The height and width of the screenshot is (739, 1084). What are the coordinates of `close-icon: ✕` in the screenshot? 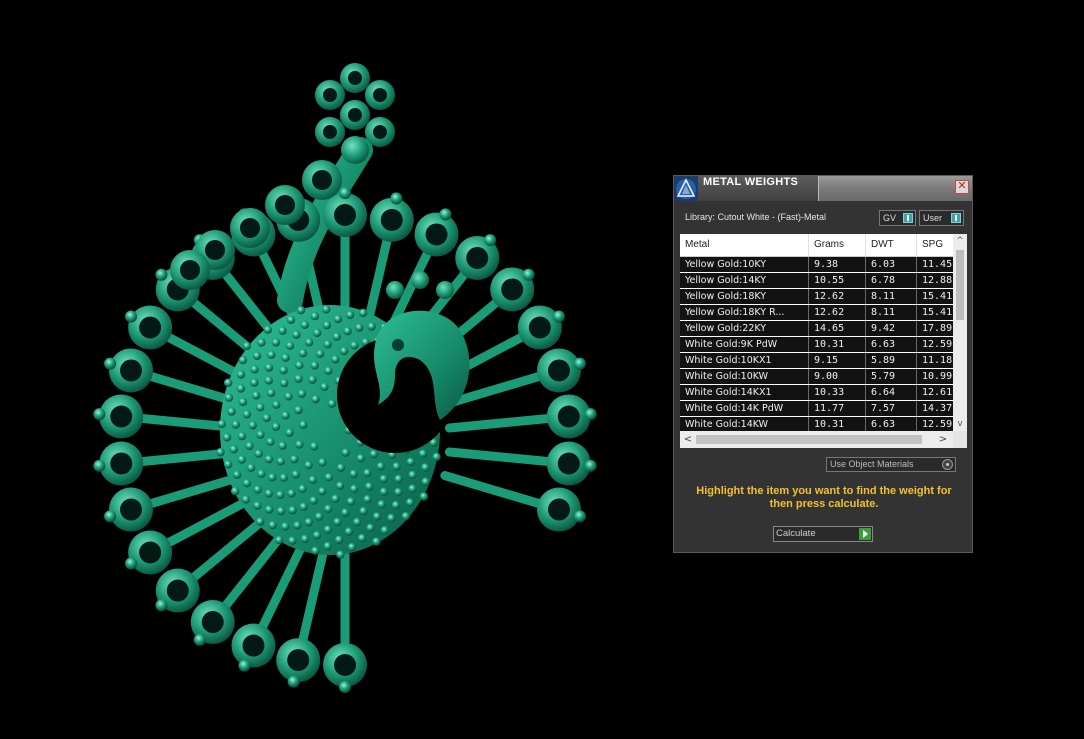 It's located at (962, 186).